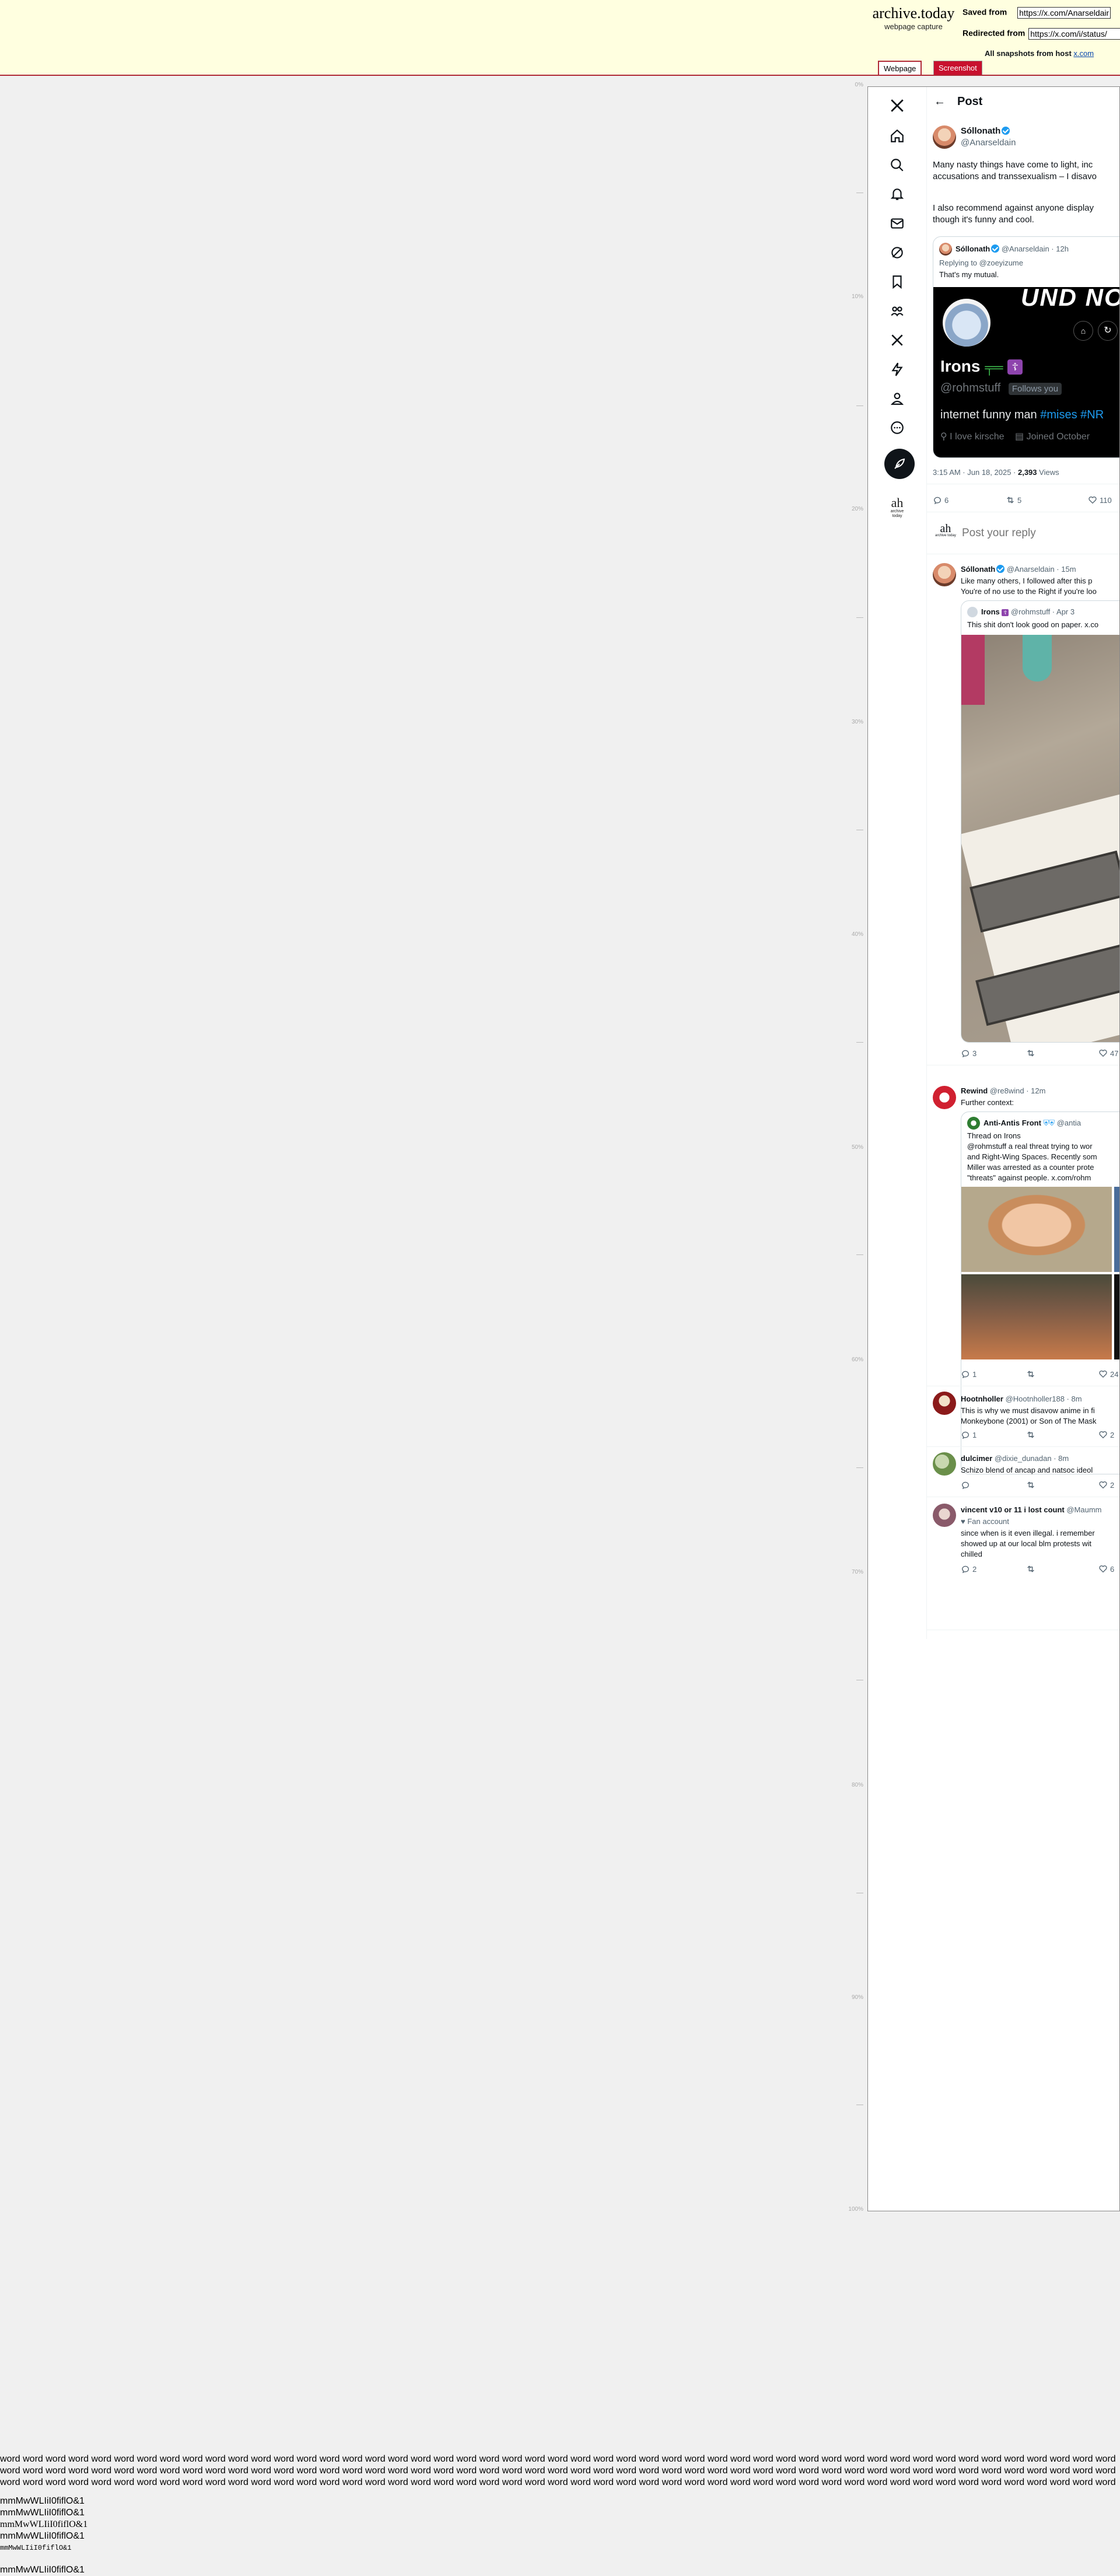  Describe the element at coordinates (857, 722) in the screenshot. I see `ruler-label: 30%` at that location.